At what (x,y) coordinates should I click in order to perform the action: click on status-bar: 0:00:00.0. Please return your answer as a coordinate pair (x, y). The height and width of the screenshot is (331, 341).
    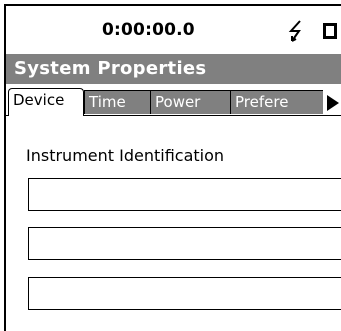
    Looking at the image, I should click on (173, 30).